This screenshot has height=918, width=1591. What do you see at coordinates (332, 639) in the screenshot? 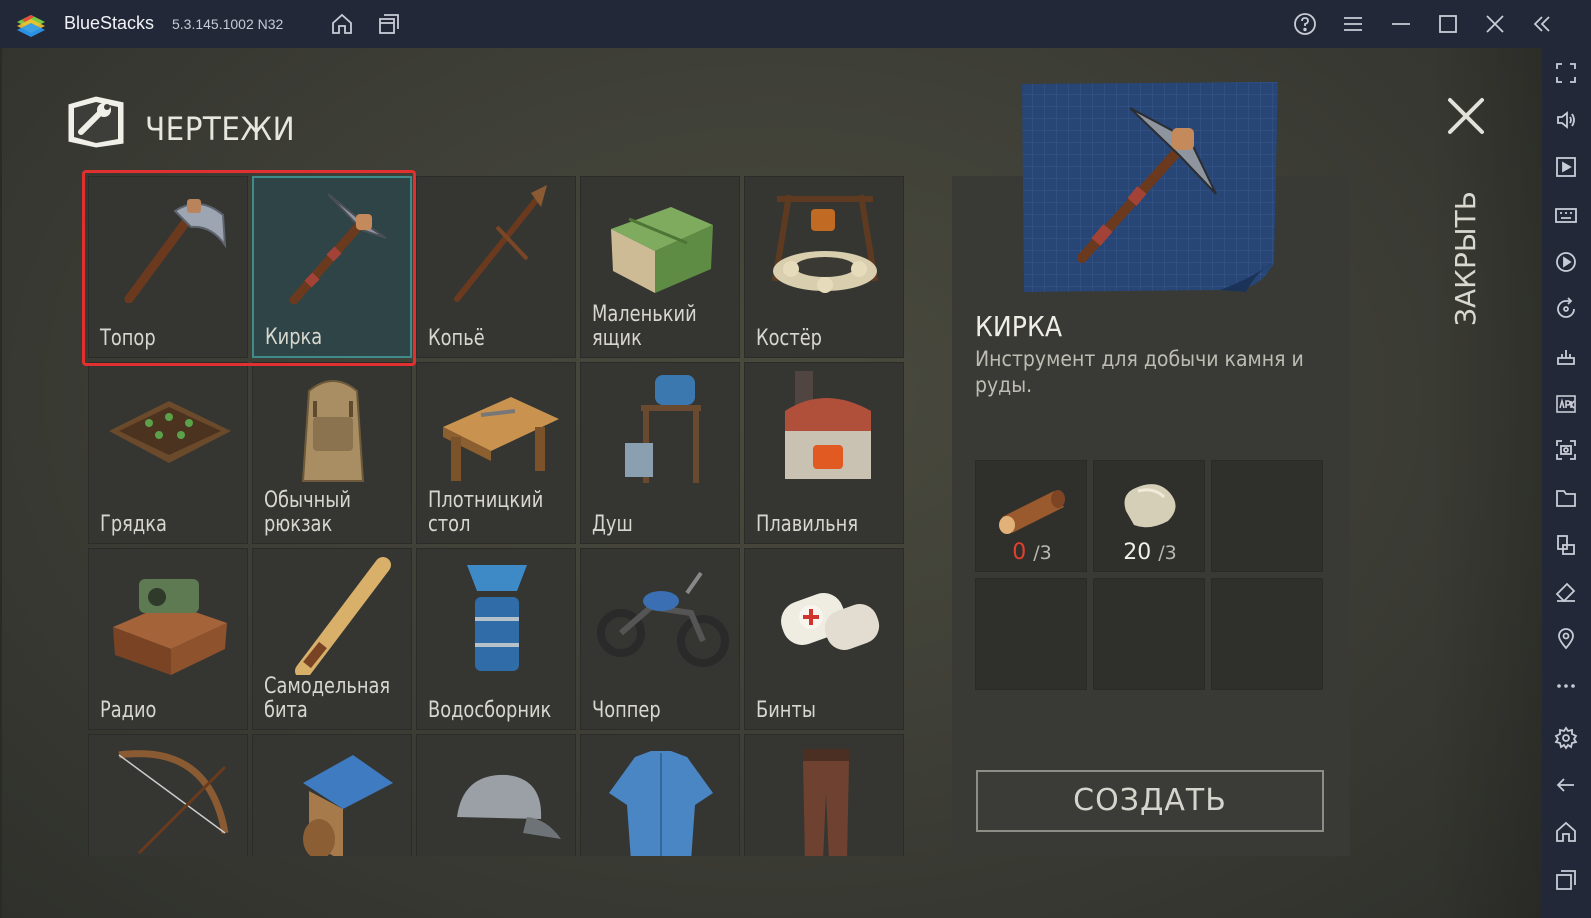
I see `blueprint-homemade-bat: Самодельная бита` at bounding box center [332, 639].